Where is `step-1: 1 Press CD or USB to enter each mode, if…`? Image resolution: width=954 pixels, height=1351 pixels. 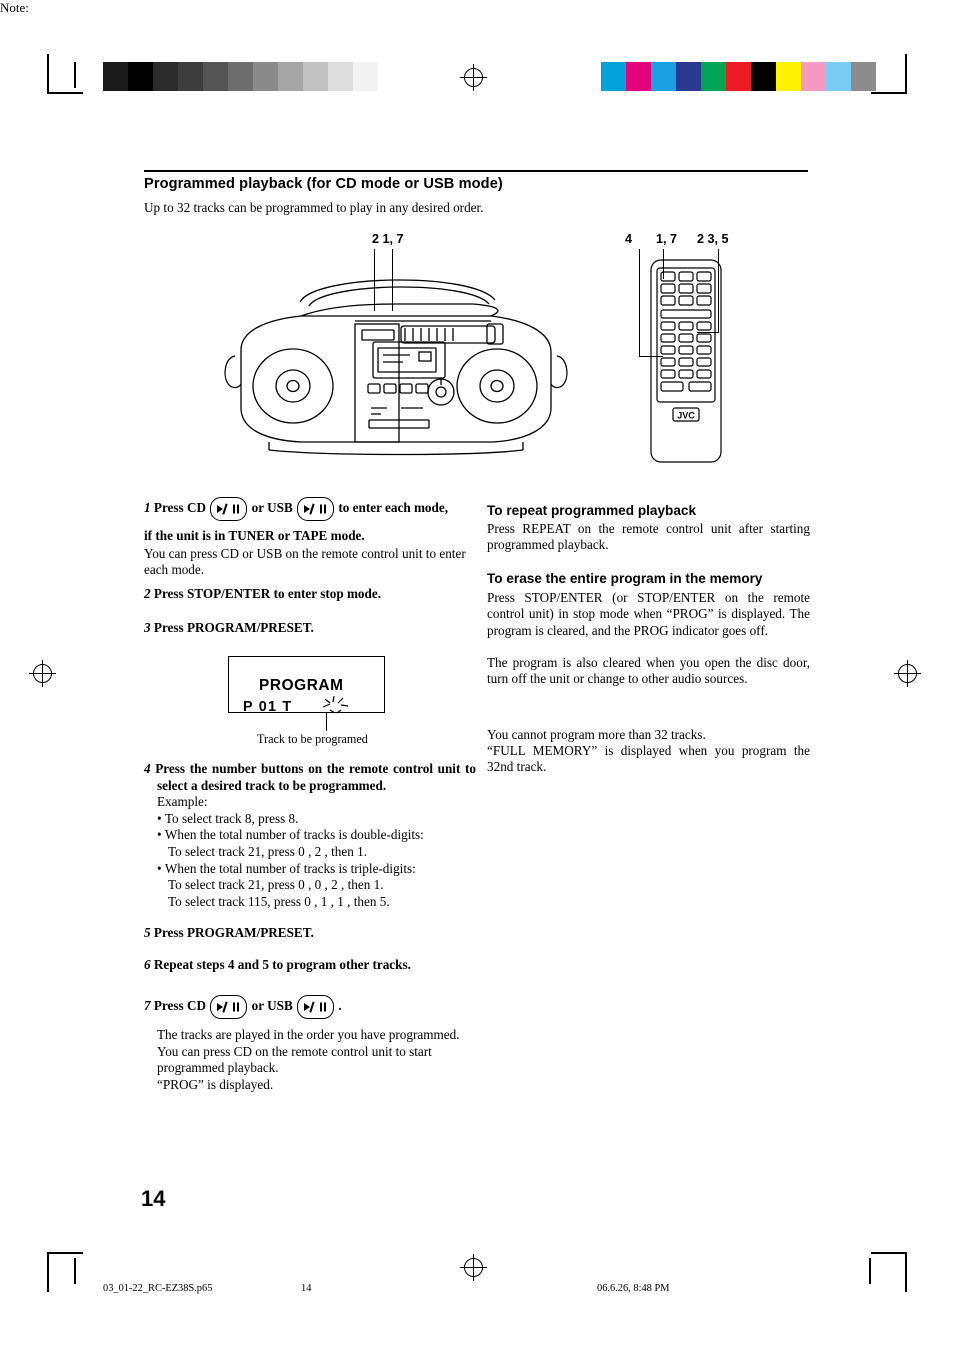
step-1: 1 Press CD or USB to enter each mode, if… is located at coordinates (310, 538).